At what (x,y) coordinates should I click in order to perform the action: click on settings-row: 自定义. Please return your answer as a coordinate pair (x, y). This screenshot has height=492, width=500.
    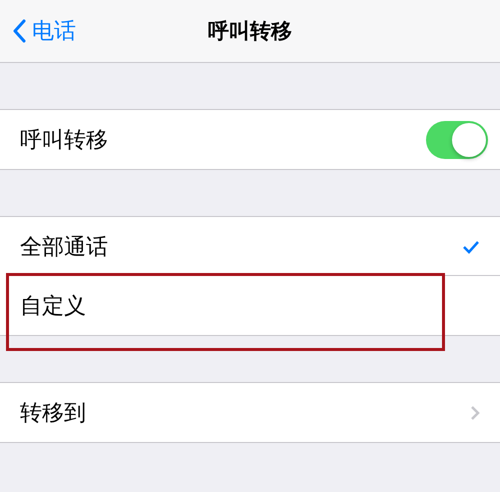
    Looking at the image, I should click on (250, 305).